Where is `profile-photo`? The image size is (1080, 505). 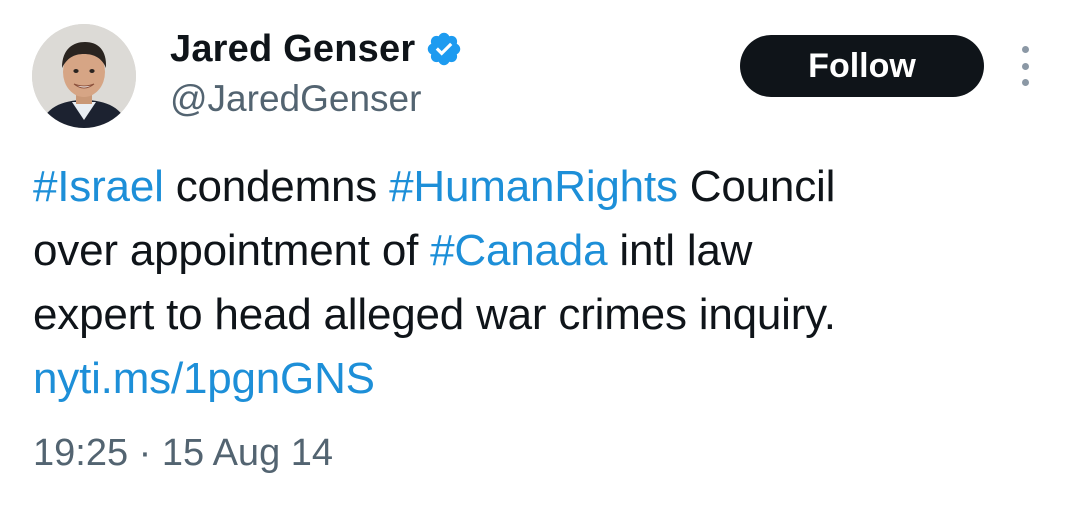
profile-photo is located at coordinates (84, 76).